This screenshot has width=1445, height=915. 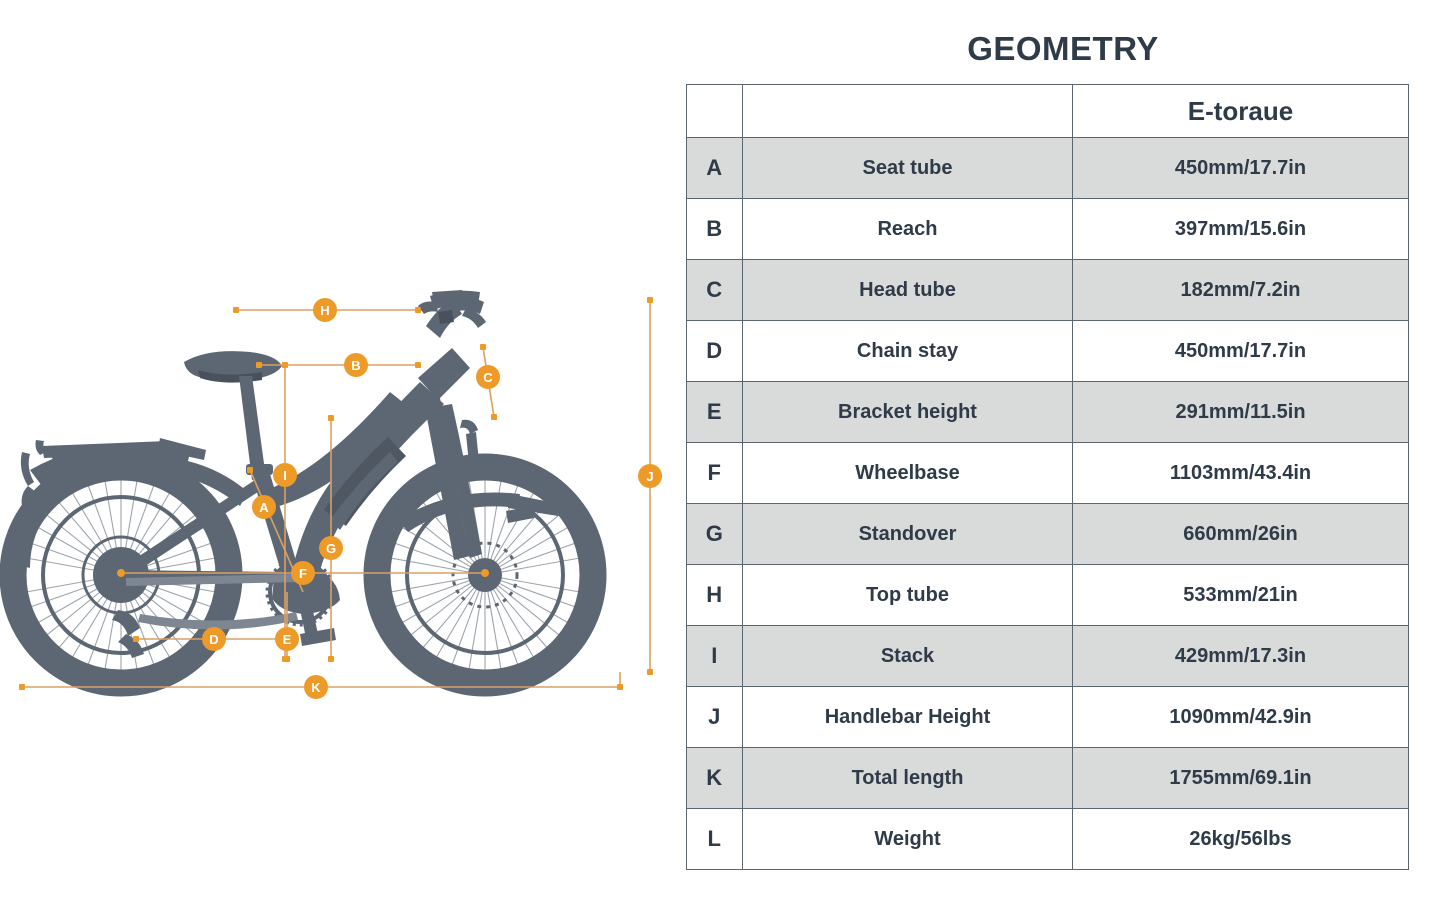 I want to click on row-letter: F, so click(x=714, y=473).